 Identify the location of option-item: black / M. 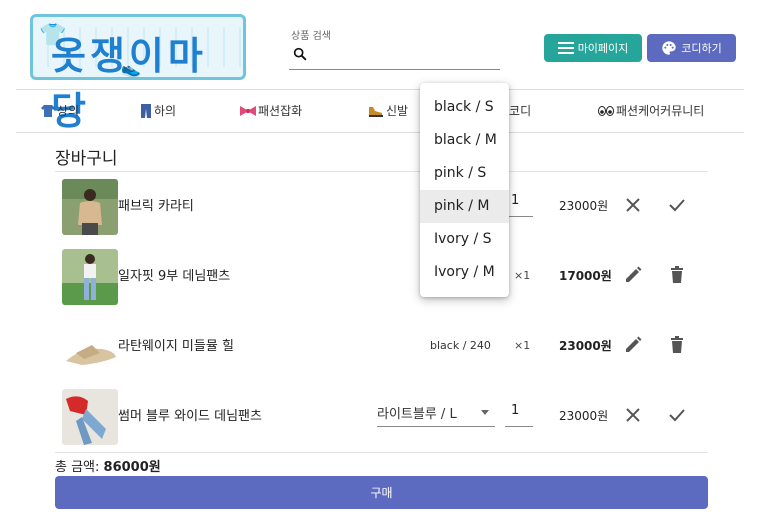
(464, 140).